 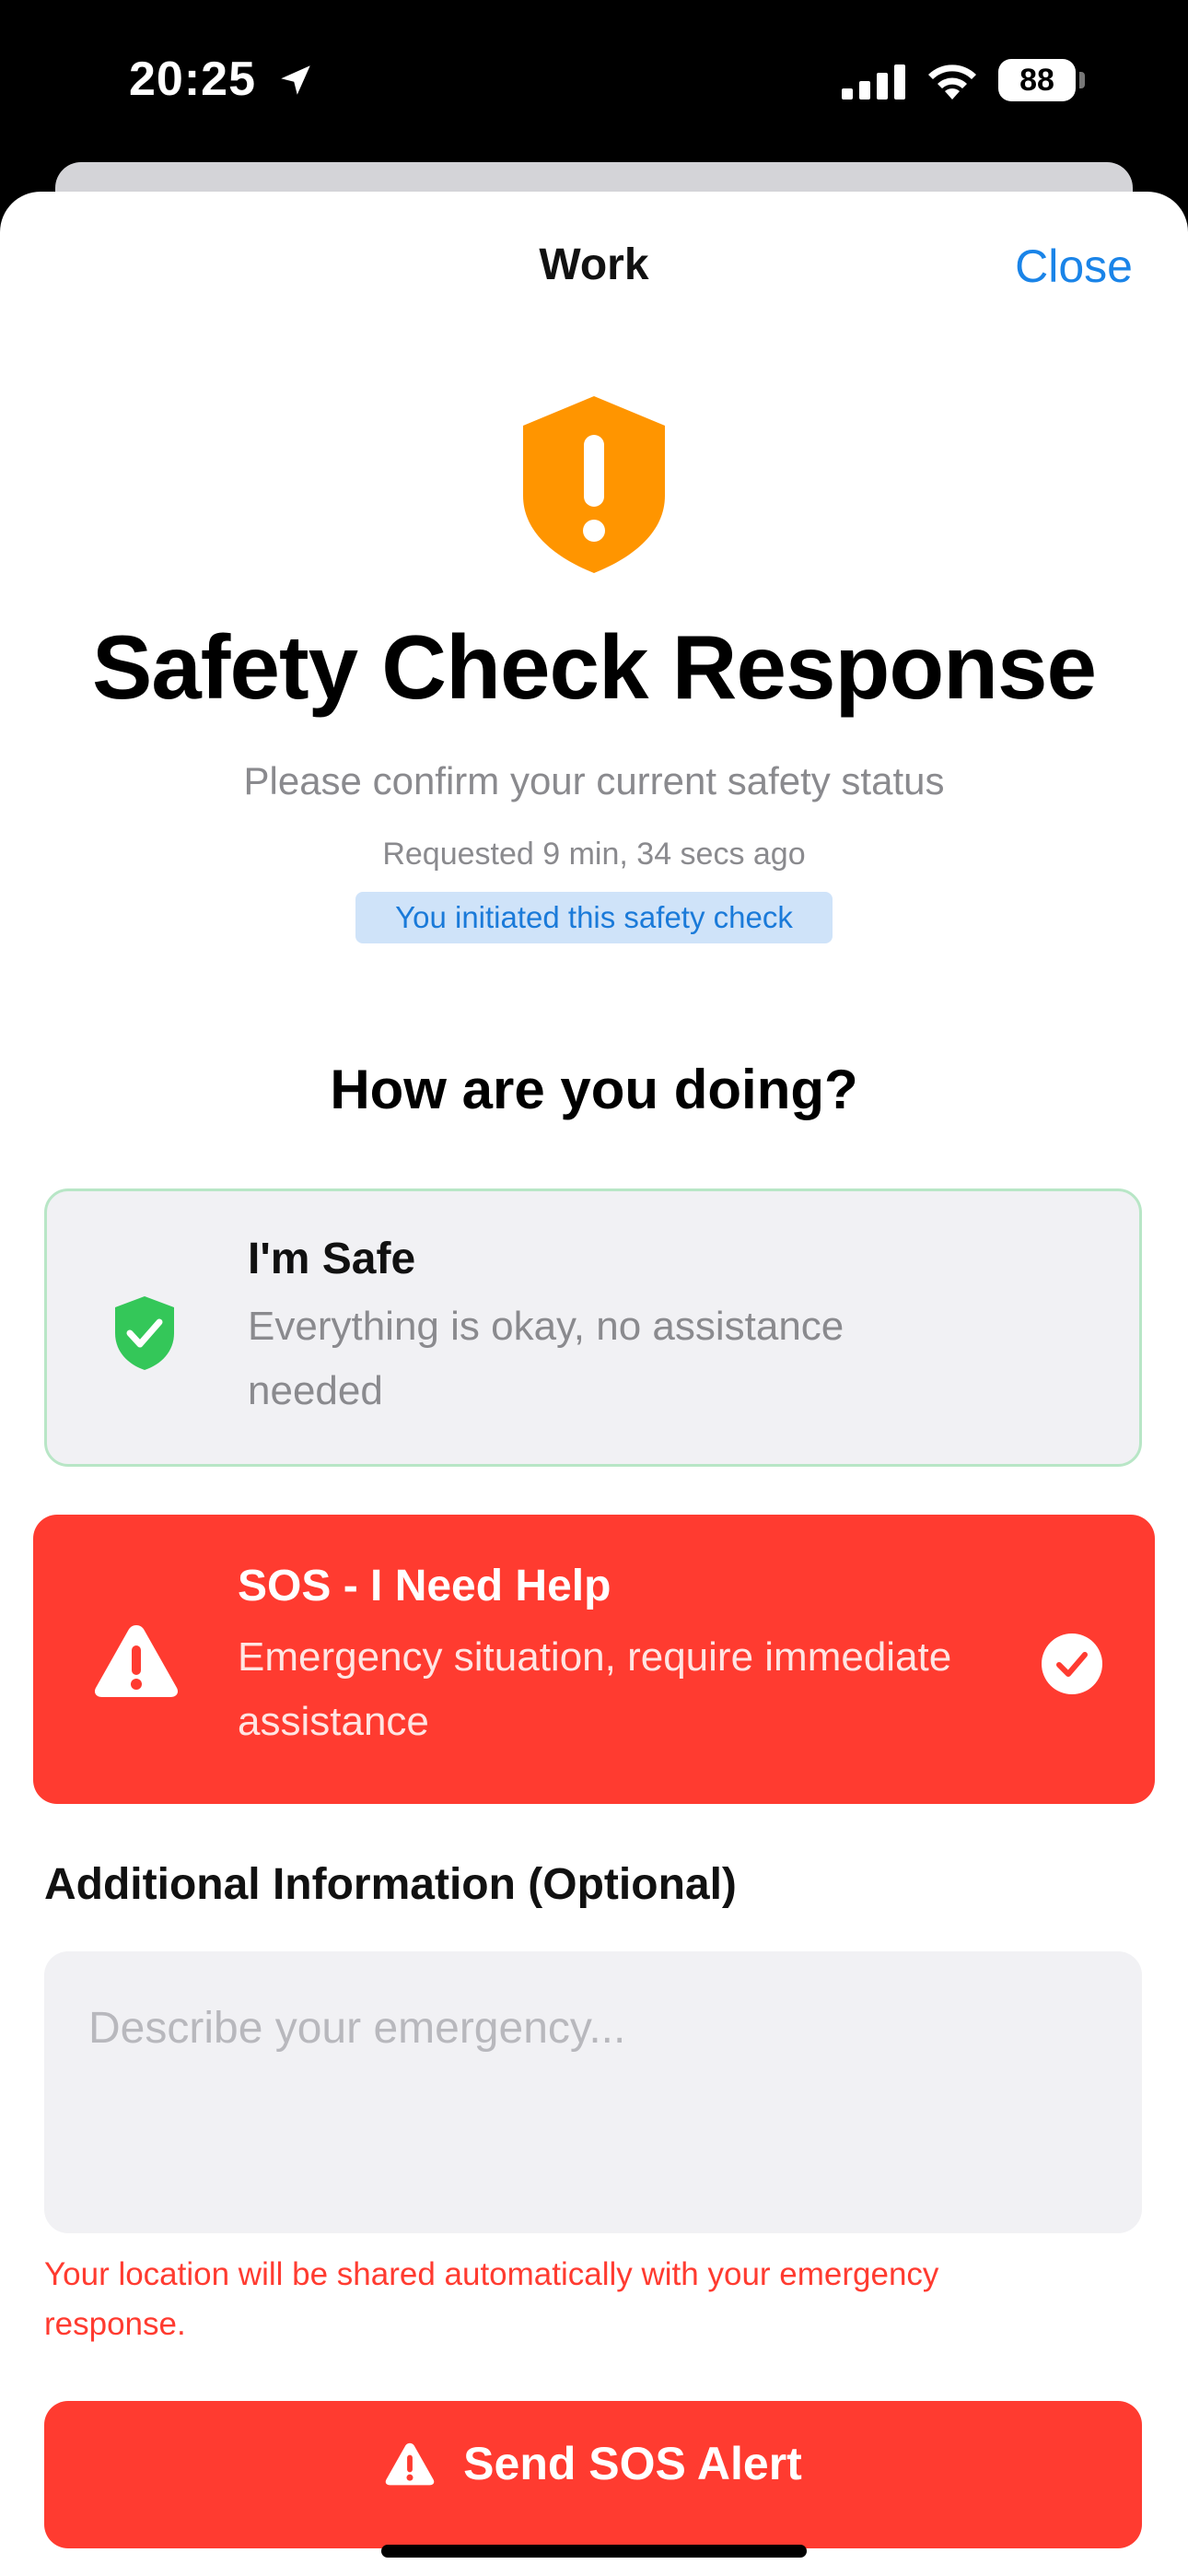 What do you see at coordinates (594, 80) in the screenshot?
I see `status-bar: 20:25 88` at bounding box center [594, 80].